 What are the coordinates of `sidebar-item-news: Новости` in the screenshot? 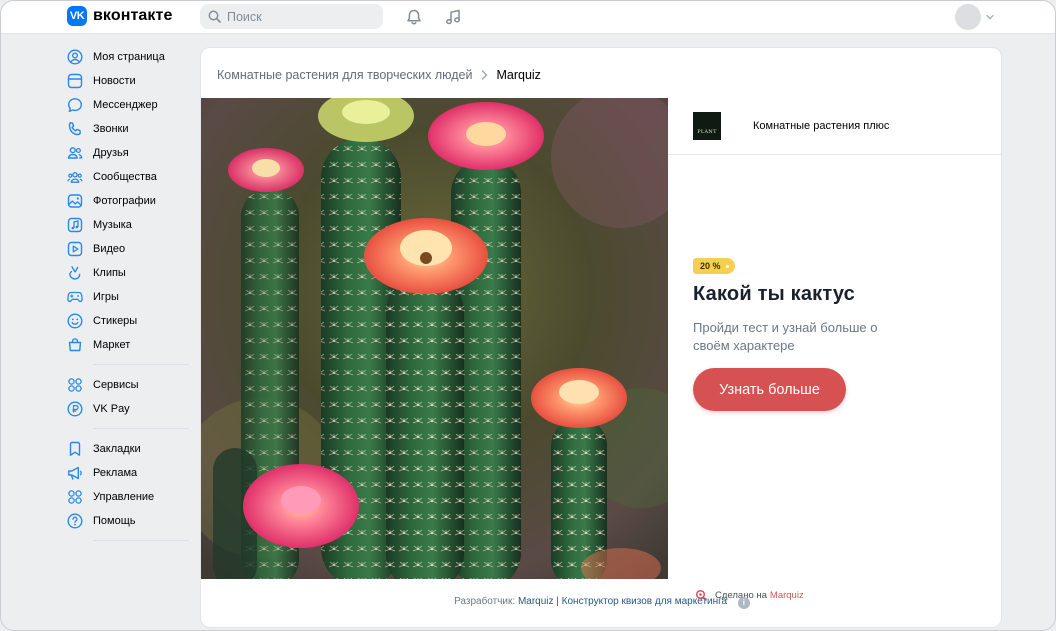 It's located at (129, 81).